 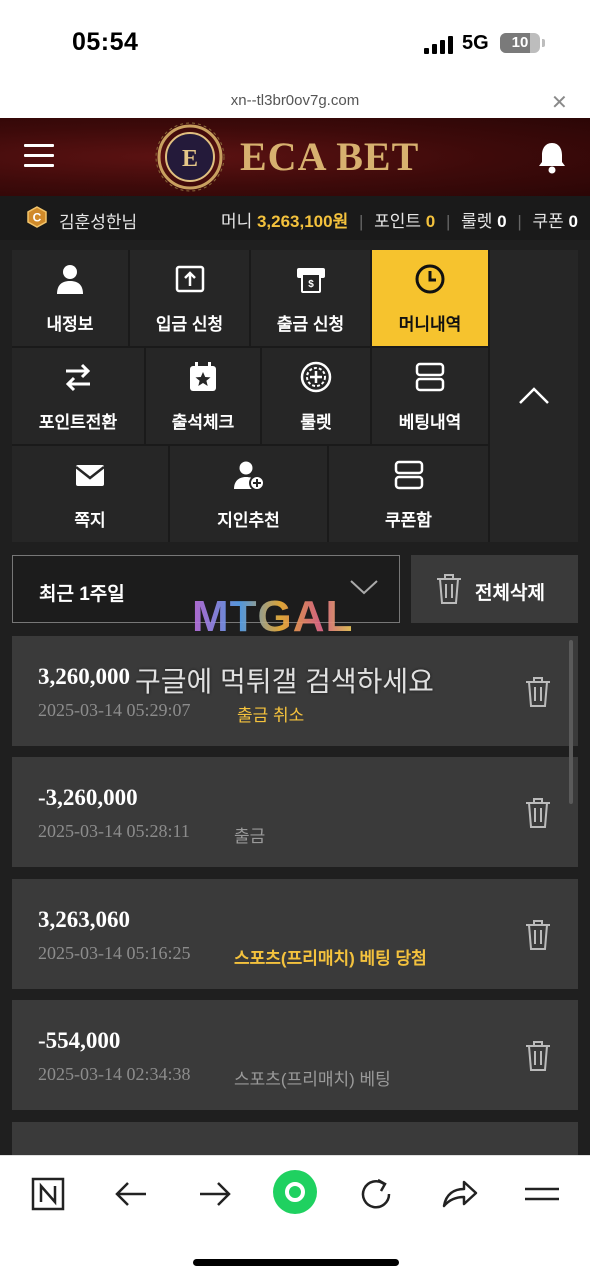 What do you see at coordinates (559, 102) in the screenshot?
I see `close-icon: ✕` at bounding box center [559, 102].